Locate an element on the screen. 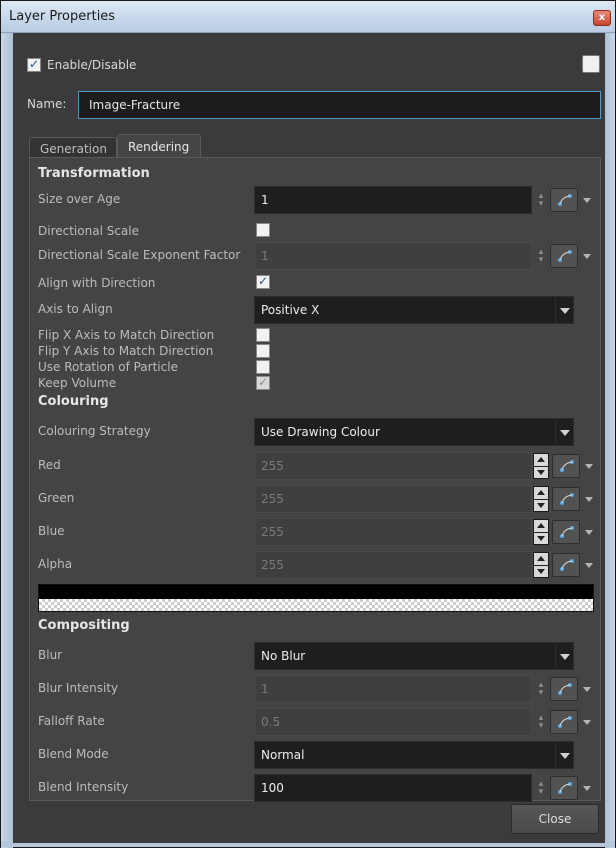 Image resolution: width=616 pixels, height=848 pixels. blur-intensity-label: Blur Intensity is located at coordinates (78, 688).